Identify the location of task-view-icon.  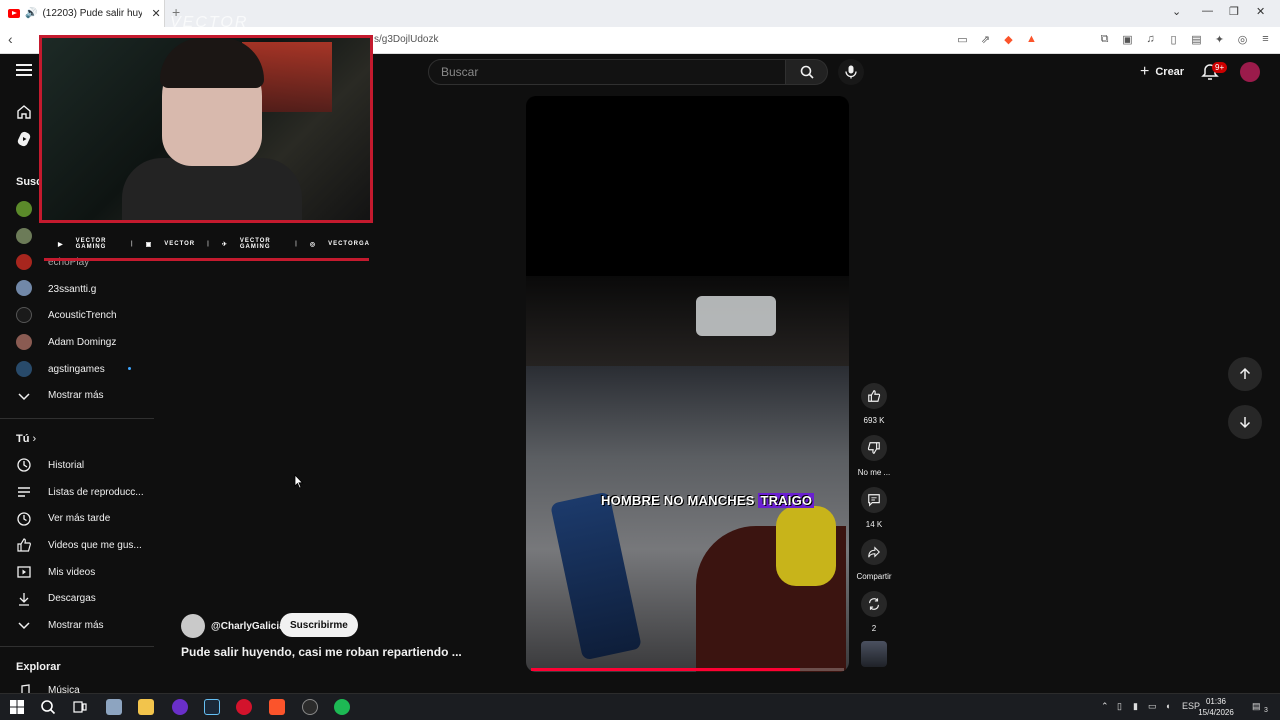
(80, 707).